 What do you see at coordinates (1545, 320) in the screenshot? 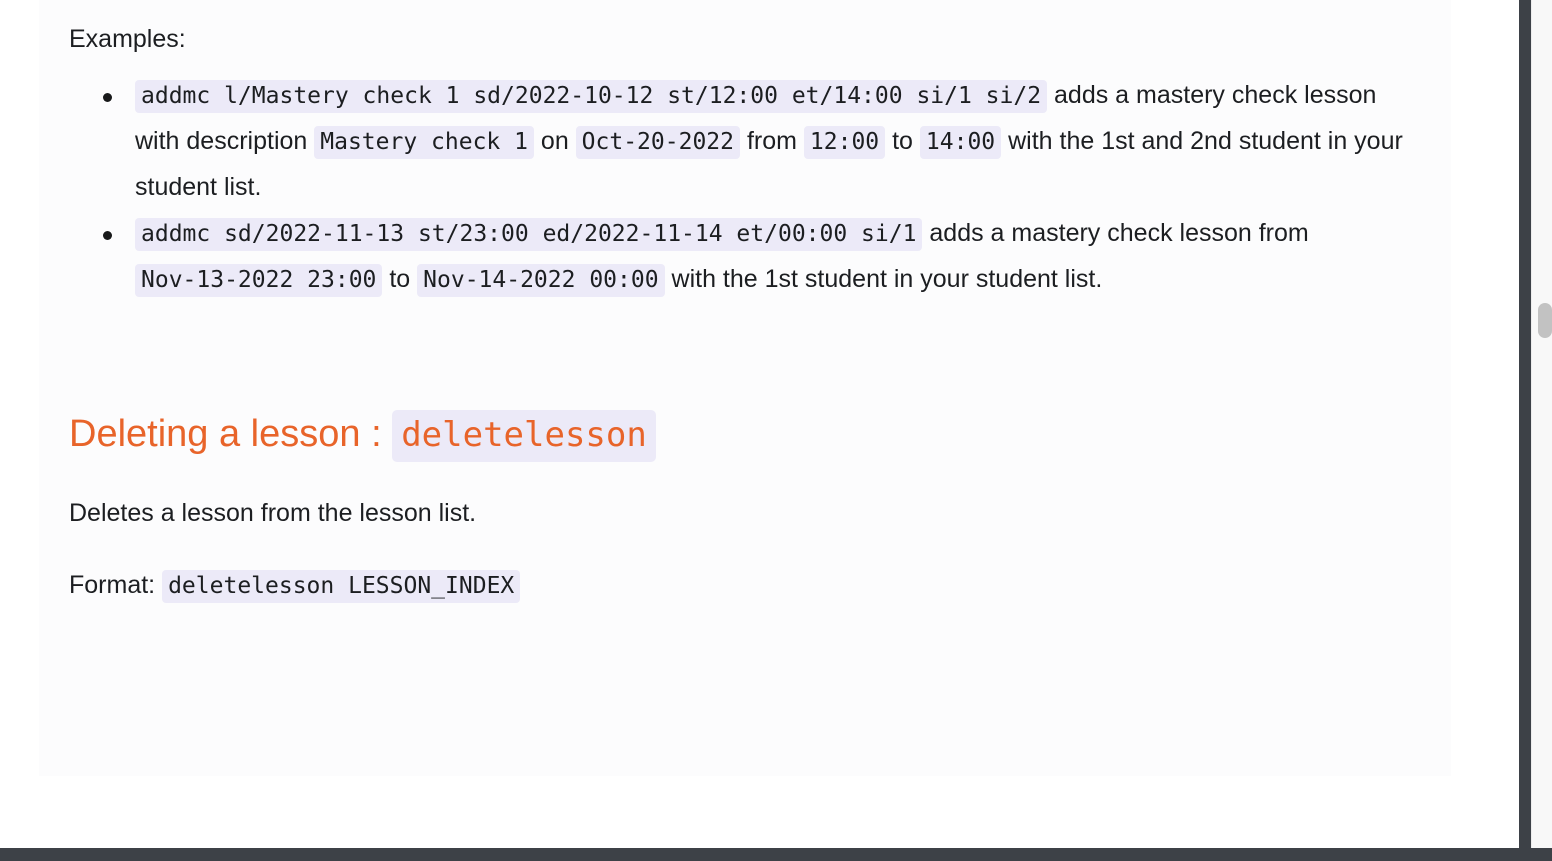
I see `scrollbar-thumb` at bounding box center [1545, 320].